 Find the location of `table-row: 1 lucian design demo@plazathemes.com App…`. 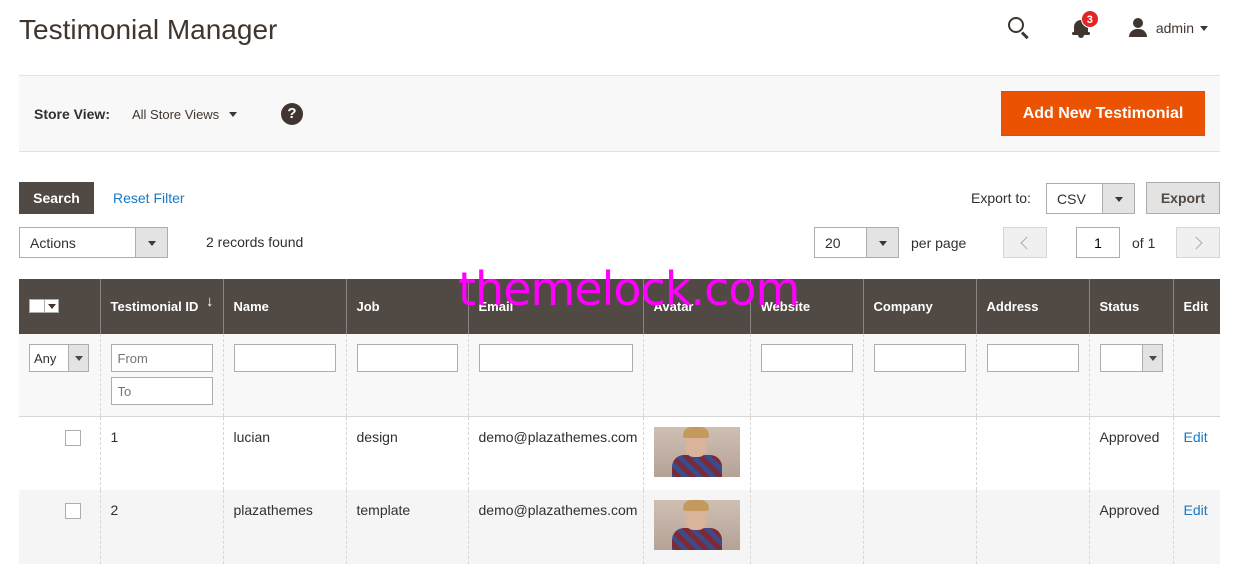

table-row: 1 lucian design demo@plazathemes.com App… is located at coordinates (619, 453).